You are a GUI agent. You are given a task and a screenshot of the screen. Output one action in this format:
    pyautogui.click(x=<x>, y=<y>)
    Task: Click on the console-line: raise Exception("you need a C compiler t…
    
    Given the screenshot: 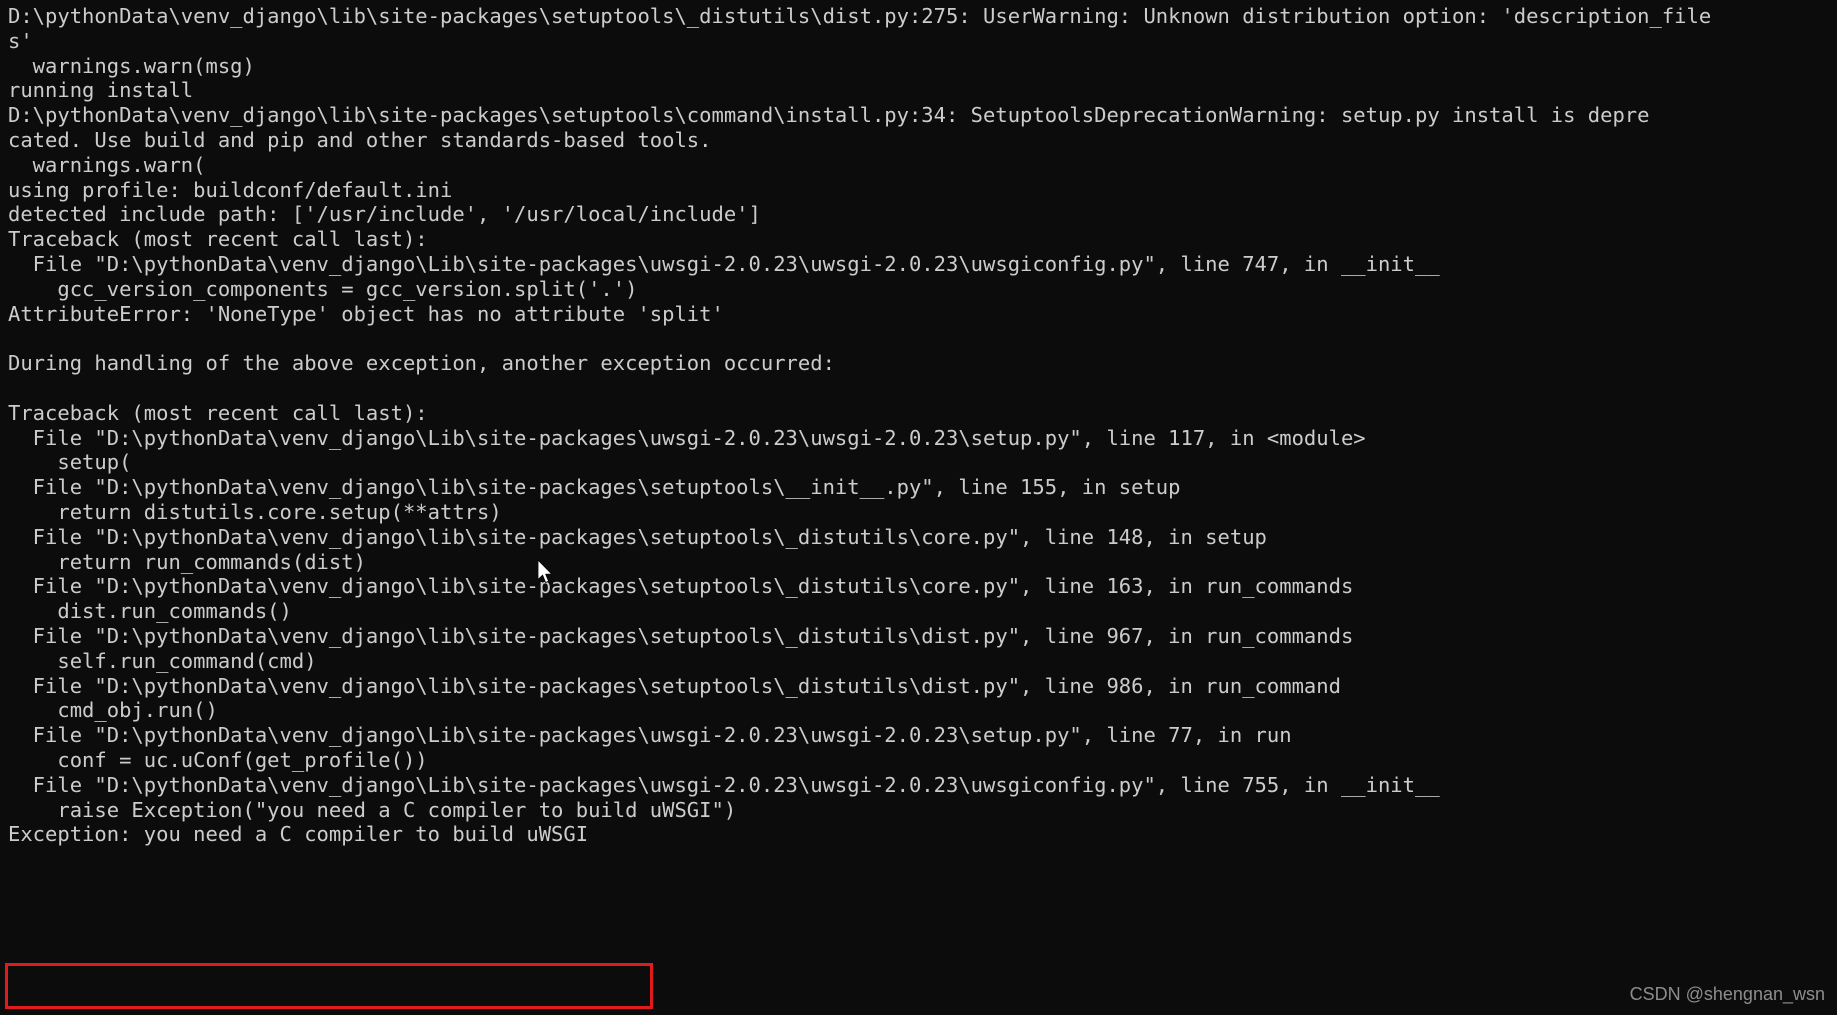 What is the action you would take?
    pyautogui.click(x=372, y=809)
    